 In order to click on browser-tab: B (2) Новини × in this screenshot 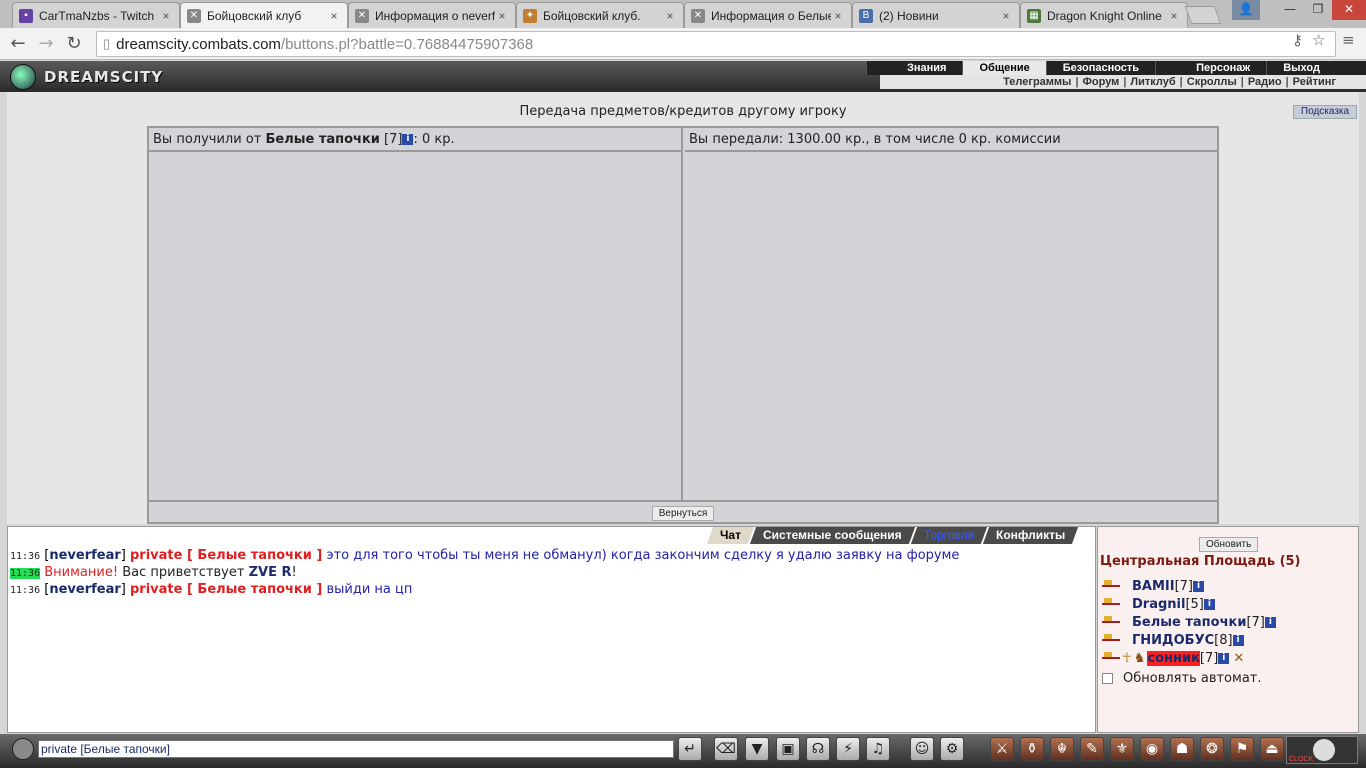, I will do `click(936, 15)`.